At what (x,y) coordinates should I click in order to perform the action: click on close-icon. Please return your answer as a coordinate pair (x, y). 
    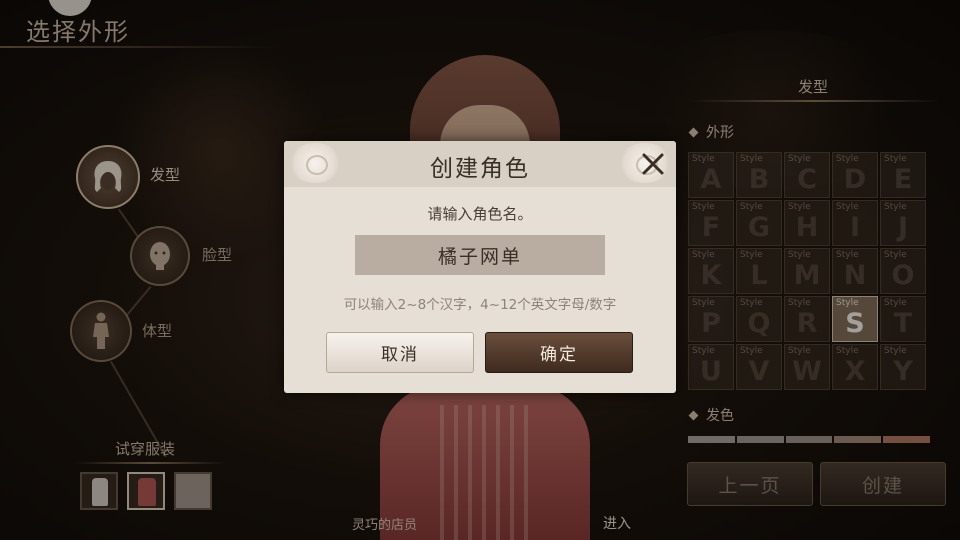
    Looking at the image, I should click on (653, 164).